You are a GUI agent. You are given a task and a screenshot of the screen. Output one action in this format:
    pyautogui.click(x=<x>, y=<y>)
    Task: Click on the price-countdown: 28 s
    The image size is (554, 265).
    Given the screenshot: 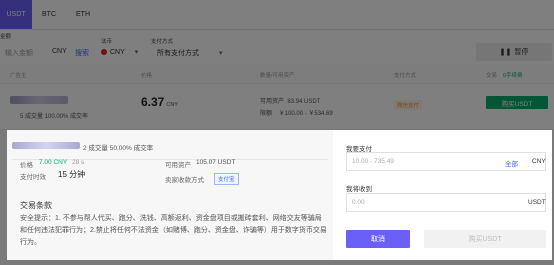 What is the action you would take?
    pyautogui.click(x=78, y=162)
    